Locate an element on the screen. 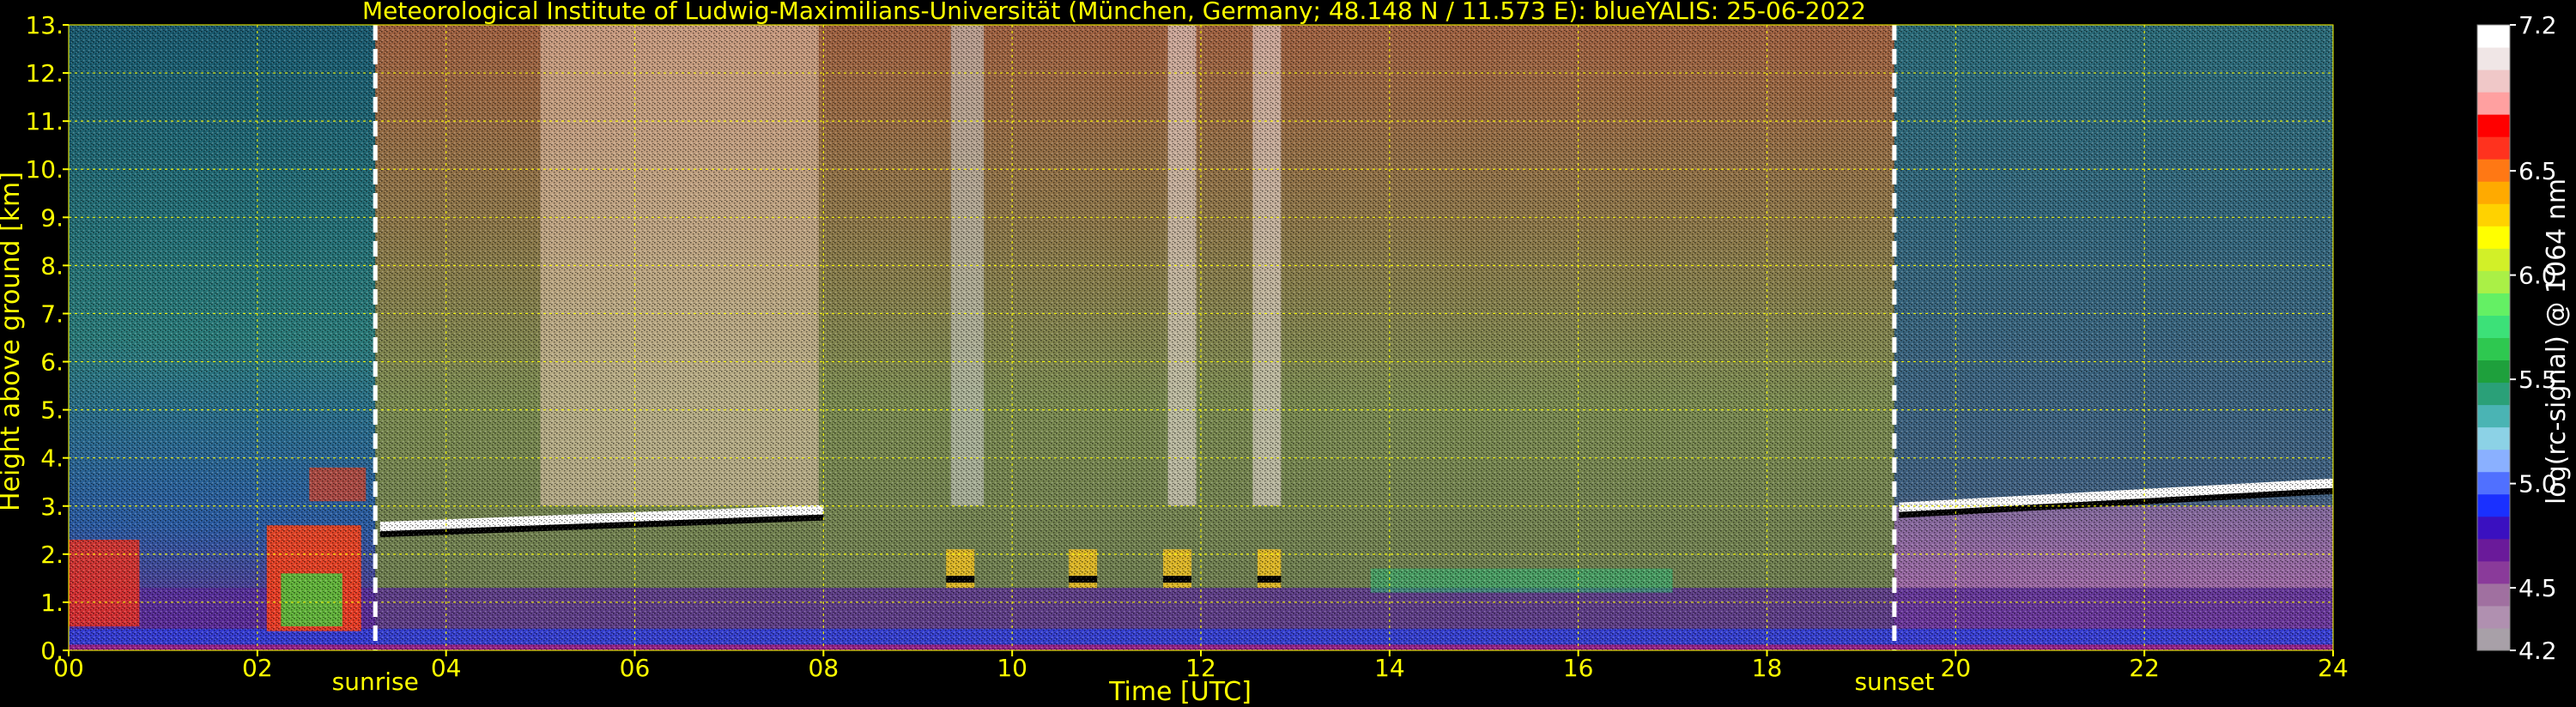  x-tick-label: 10 is located at coordinates (1012, 668).